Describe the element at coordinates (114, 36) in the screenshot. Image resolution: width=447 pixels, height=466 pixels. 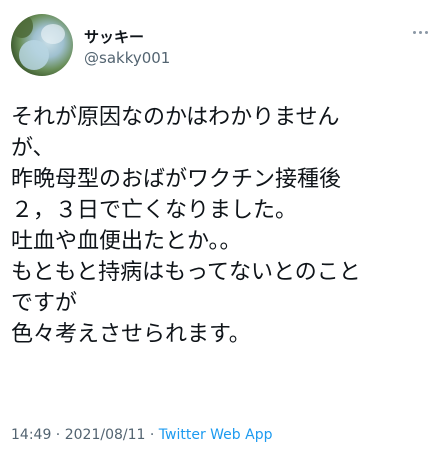
I see `display-name: サッキー` at that location.